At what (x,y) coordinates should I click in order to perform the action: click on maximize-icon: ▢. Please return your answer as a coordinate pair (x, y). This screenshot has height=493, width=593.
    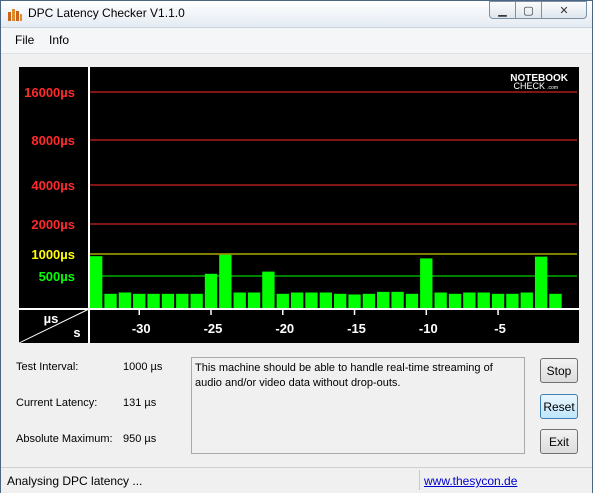
    Looking at the image, I should click on (528, 10).